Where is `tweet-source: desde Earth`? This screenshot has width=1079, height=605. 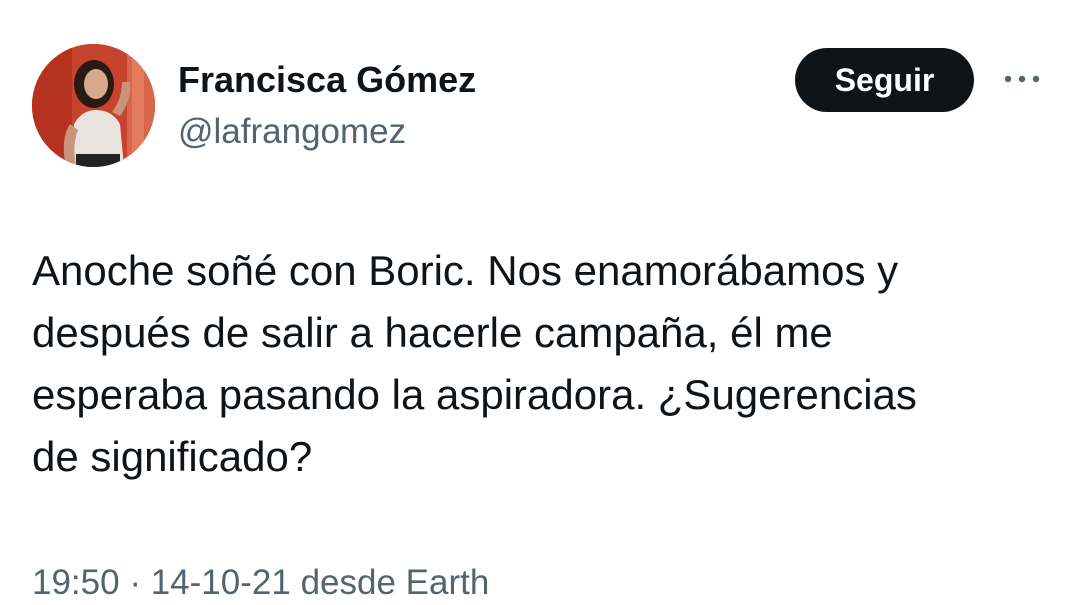
tweet-source: desde Earth is located at coordinates (395, 582).